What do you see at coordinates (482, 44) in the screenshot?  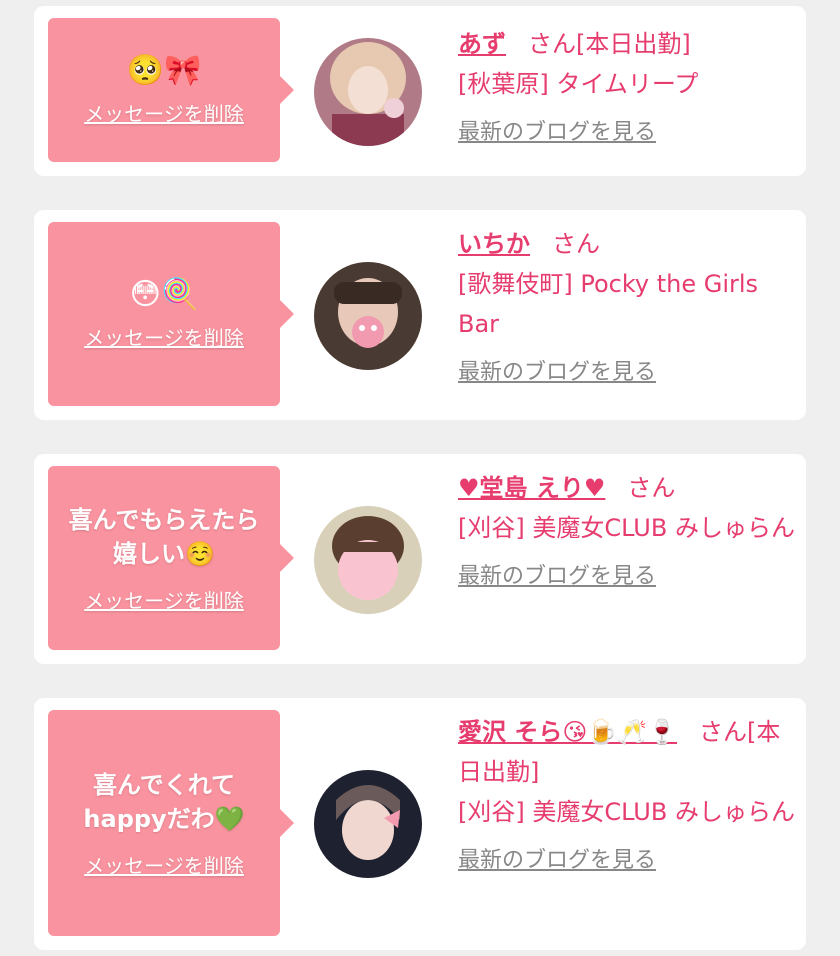 I see `girl-name-link: あず` at bounding box center [482, 44].